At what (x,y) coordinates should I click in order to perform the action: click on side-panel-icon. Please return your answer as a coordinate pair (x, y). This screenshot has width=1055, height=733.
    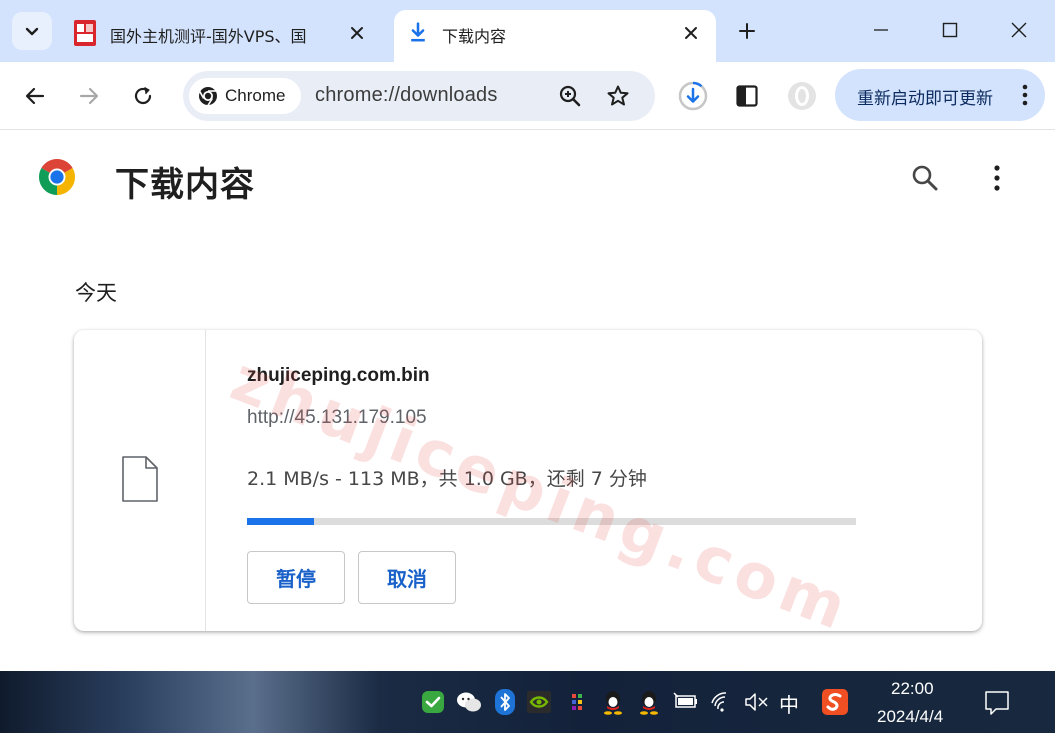
    Looking at the image, I should click on (747, 96).